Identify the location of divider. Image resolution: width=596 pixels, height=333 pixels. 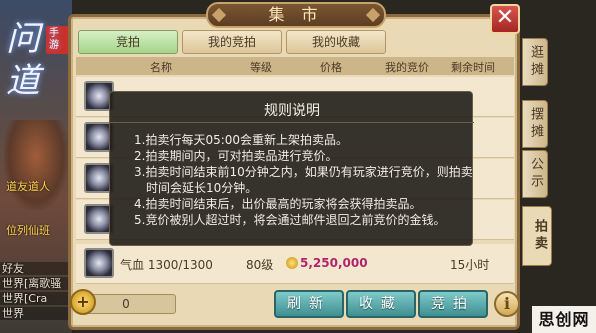
(292, 122).